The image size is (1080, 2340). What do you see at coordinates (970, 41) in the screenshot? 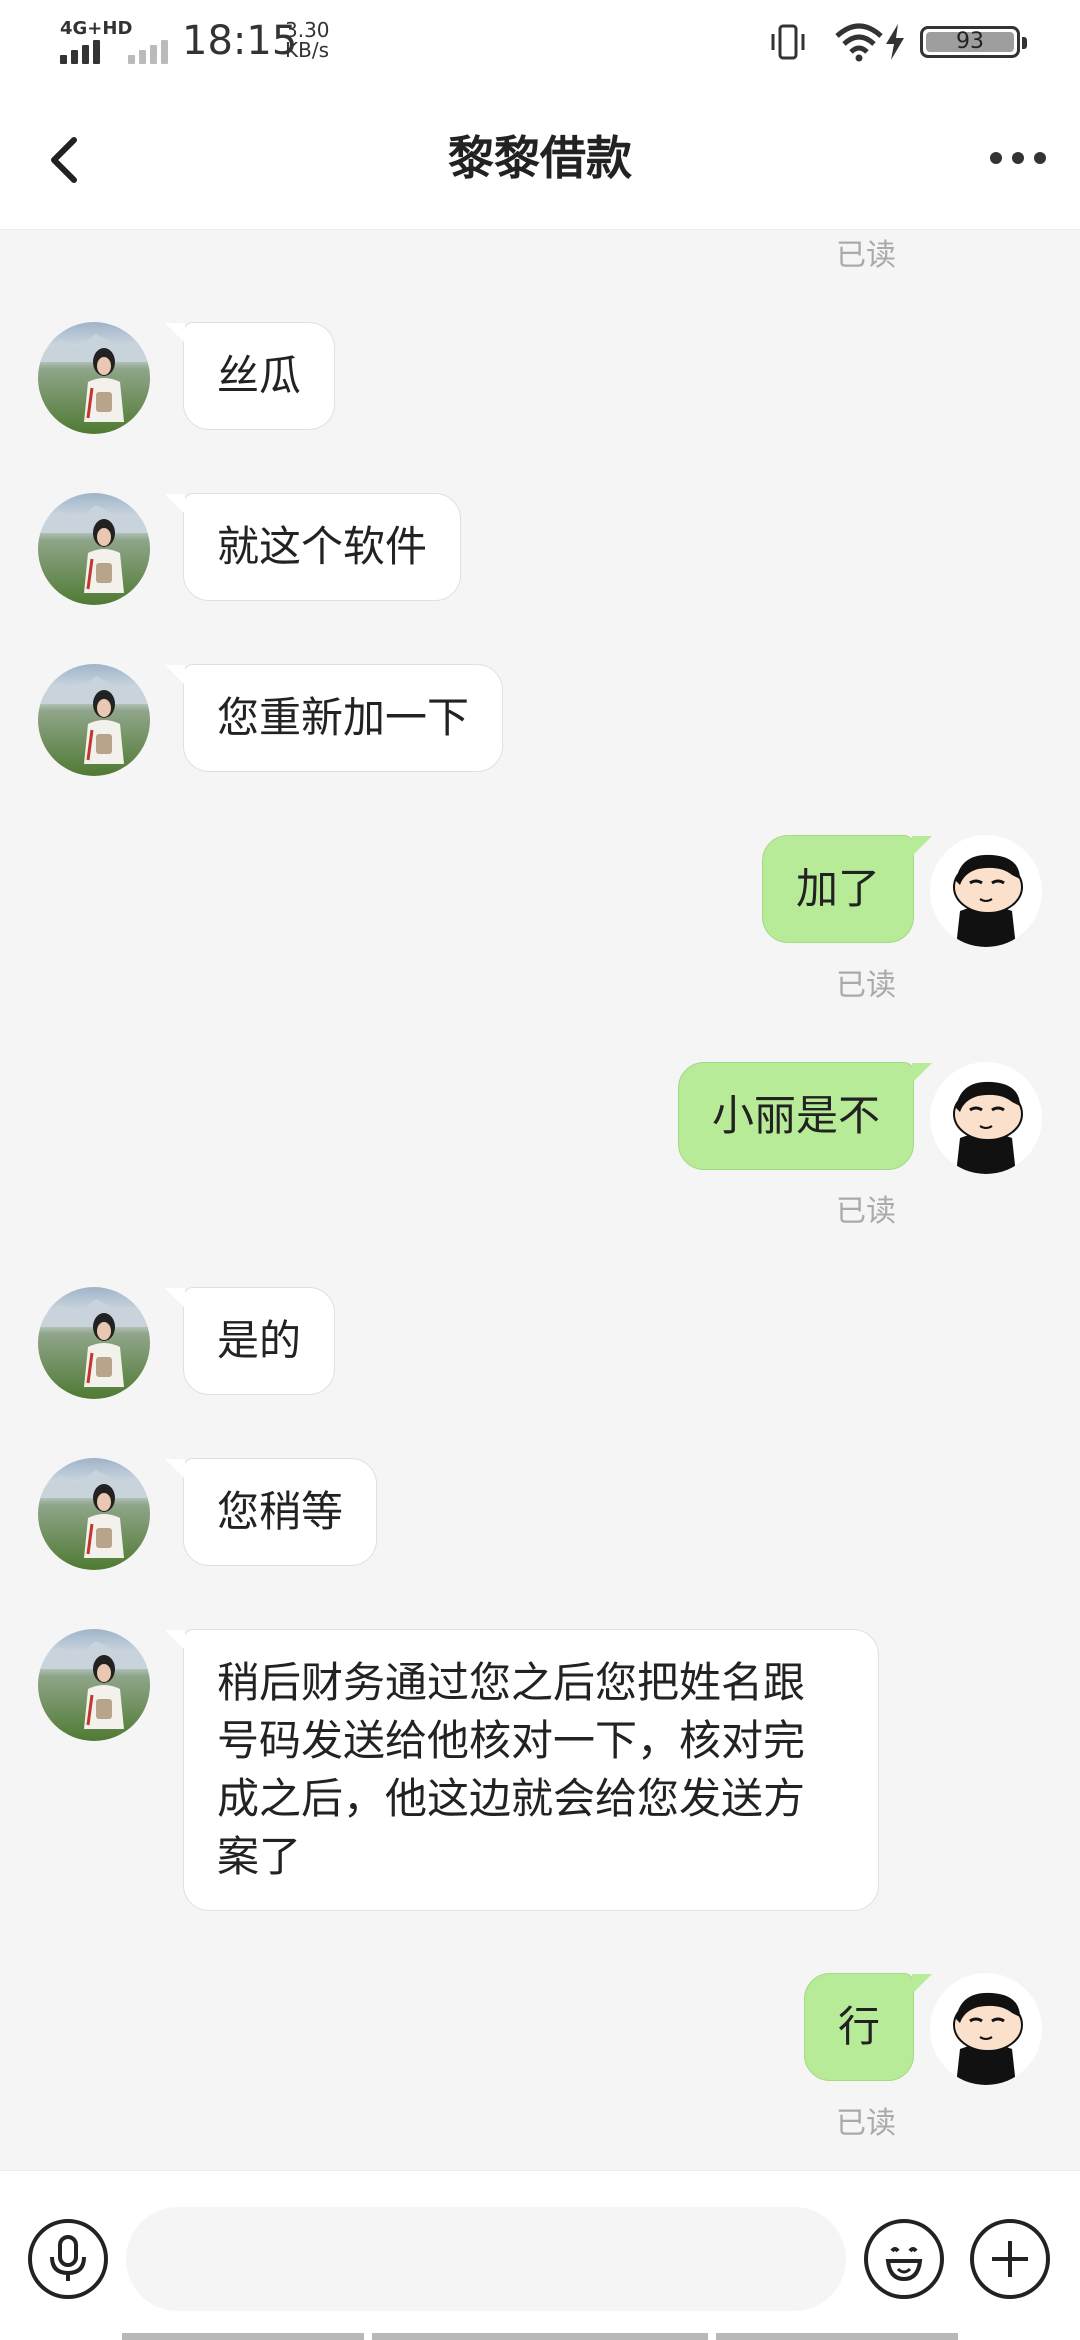
I see `battery-level-text: 93` at bounding box center [970, 41].